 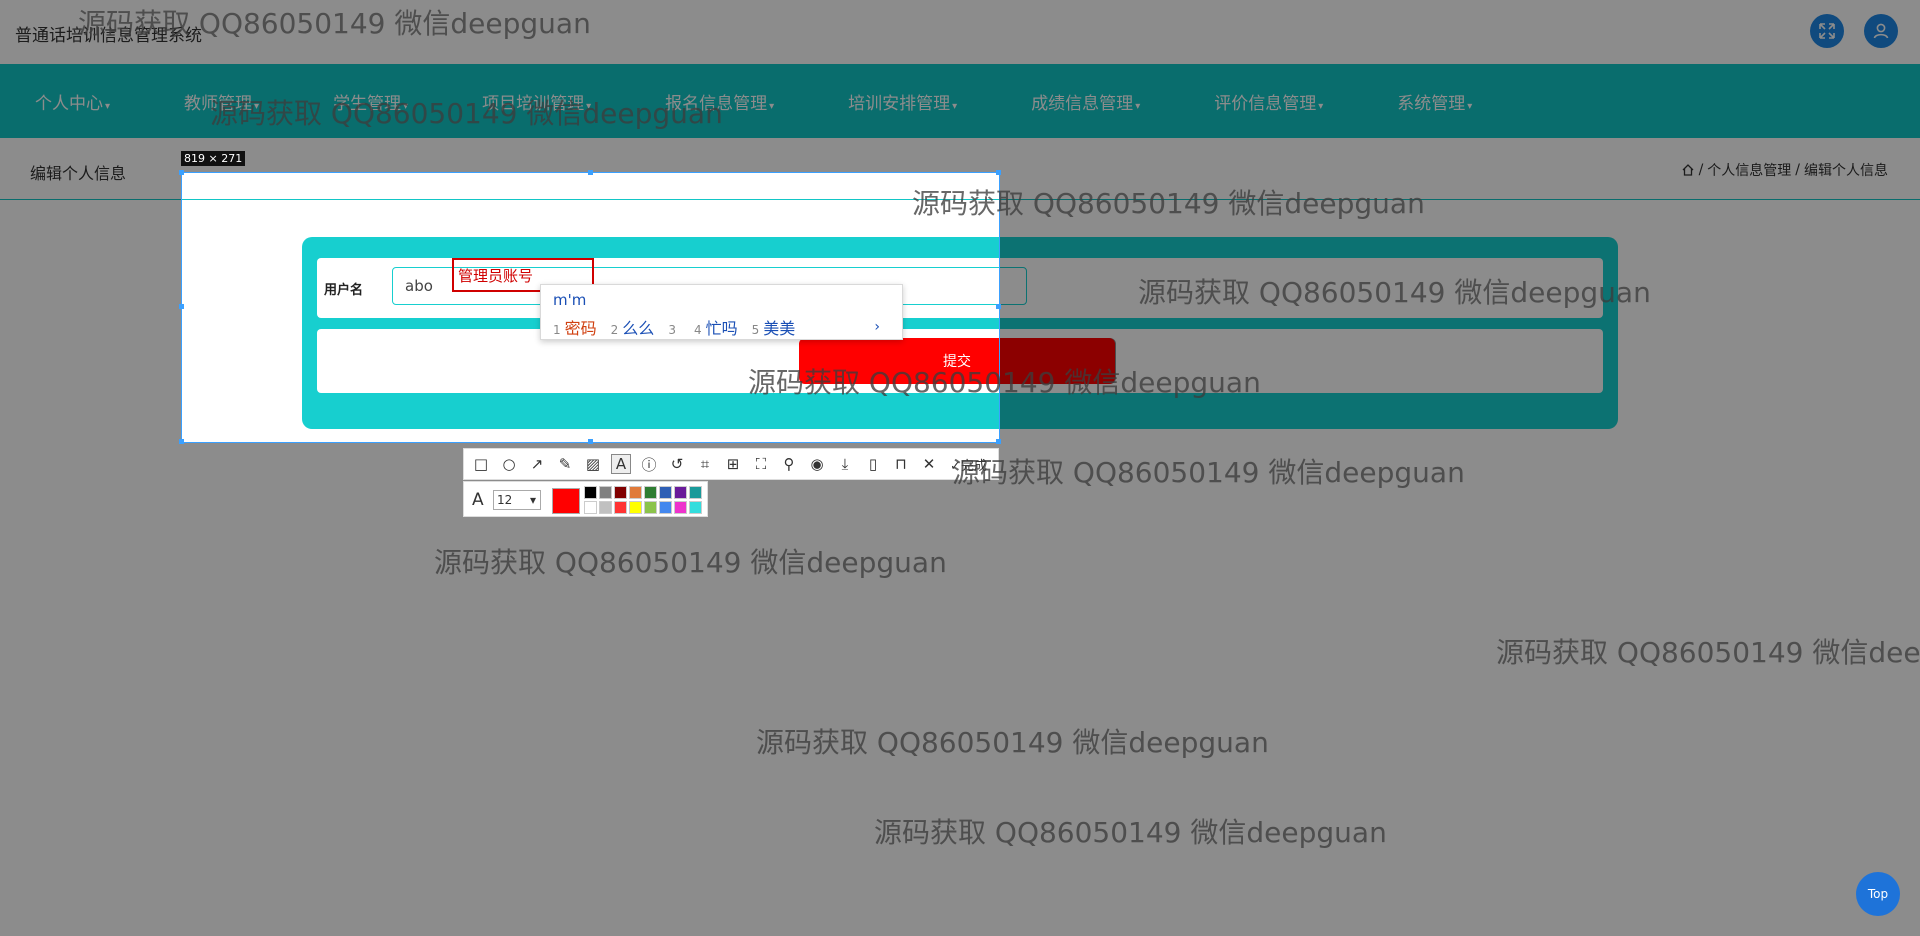 I want to click on screenshot-toolbar: □ ○ ↗ ✎ ▨ A ⓘ ↺ ⌗ ⊞ ⛶ ⚲ ◉ ⤓ ▯ ⊓ ✕ ✓完成, so click(x=731, y=464).